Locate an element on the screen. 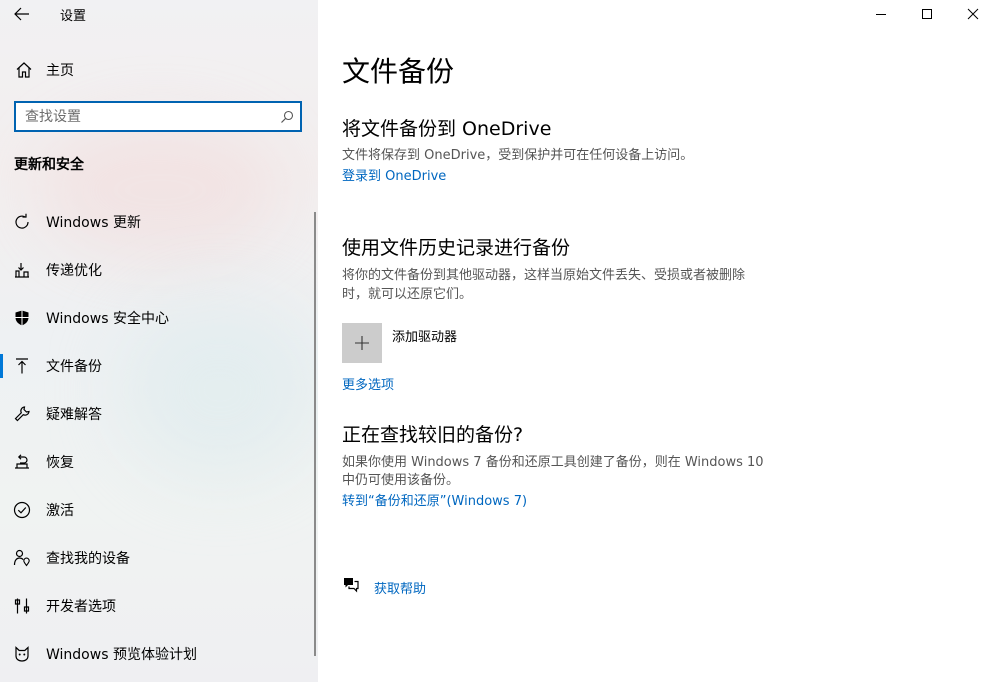 The image size is (996, 682). sidebar-item-label: 恢复 is located at coordinates (60, 463).